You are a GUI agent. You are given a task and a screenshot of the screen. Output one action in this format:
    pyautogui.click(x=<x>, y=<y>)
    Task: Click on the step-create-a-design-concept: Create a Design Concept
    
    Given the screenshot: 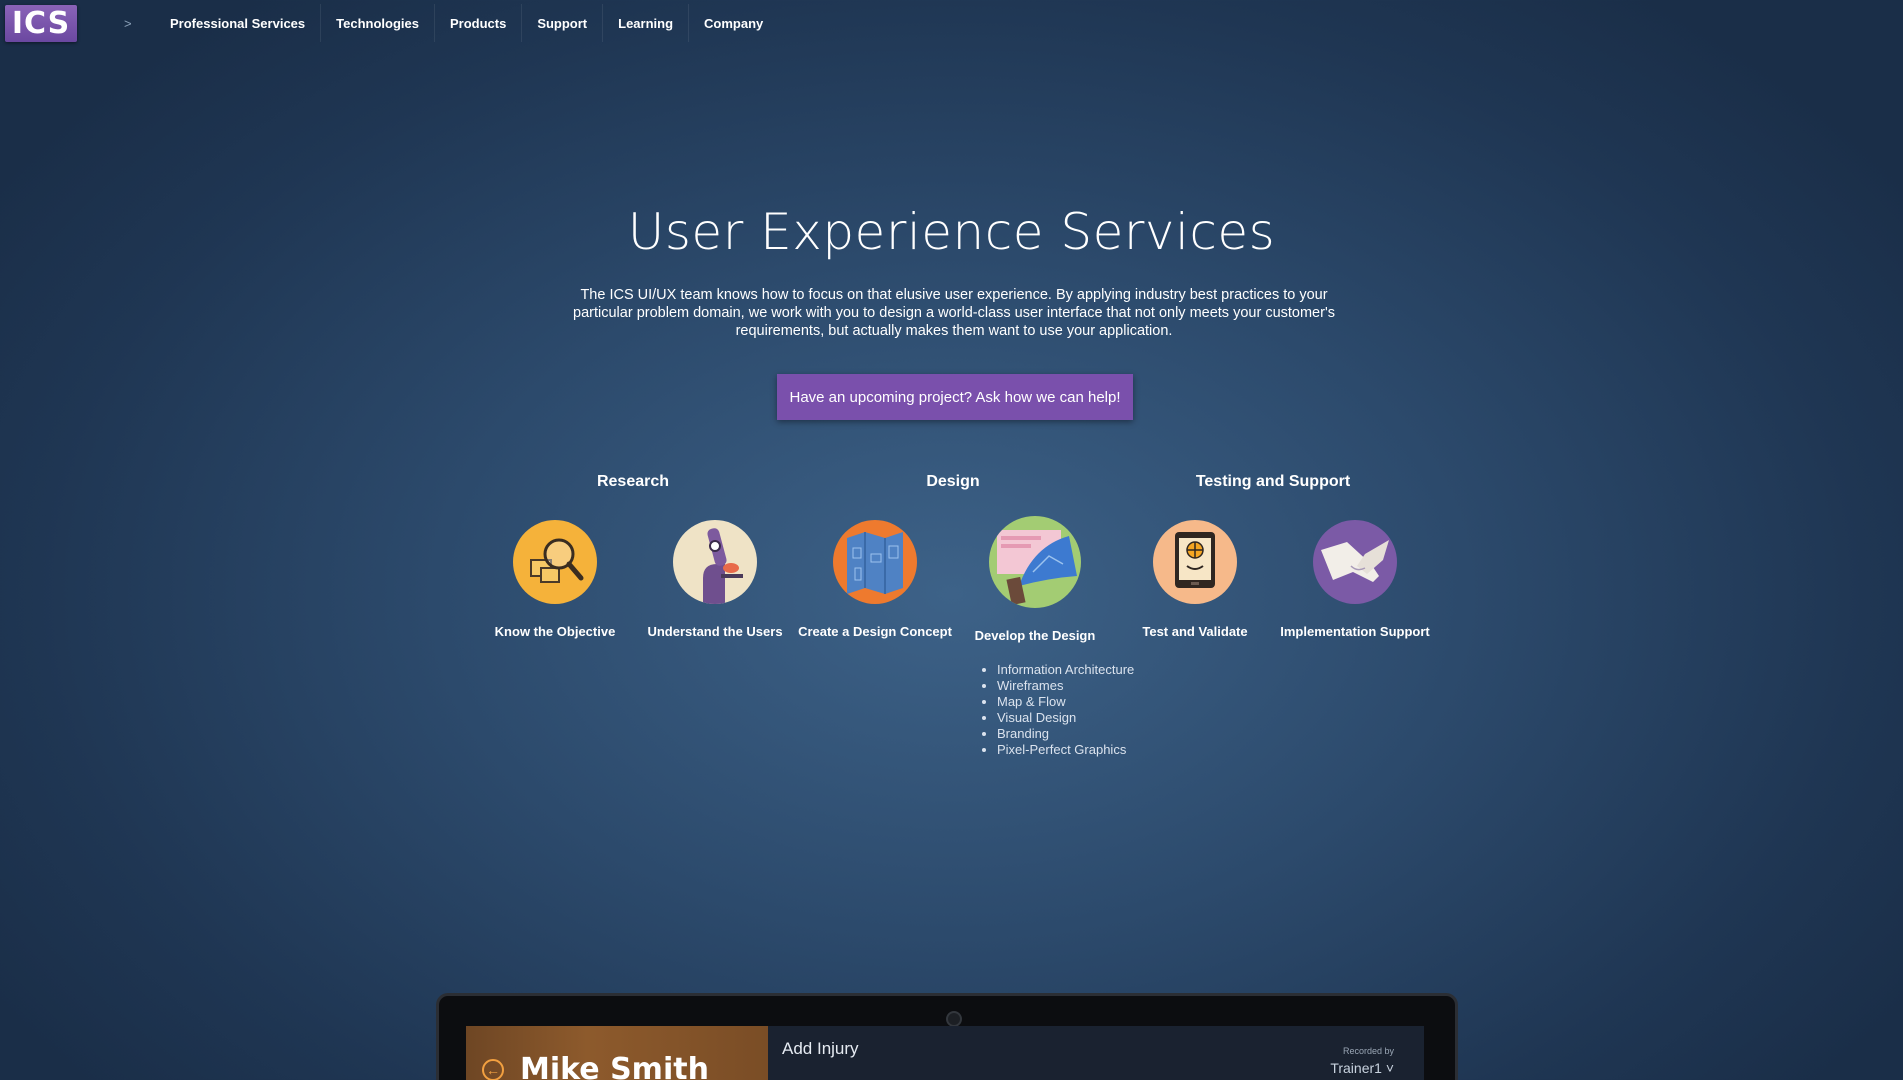 What is the action you would take?
    pyautogui.click(x=875, y=579)
    